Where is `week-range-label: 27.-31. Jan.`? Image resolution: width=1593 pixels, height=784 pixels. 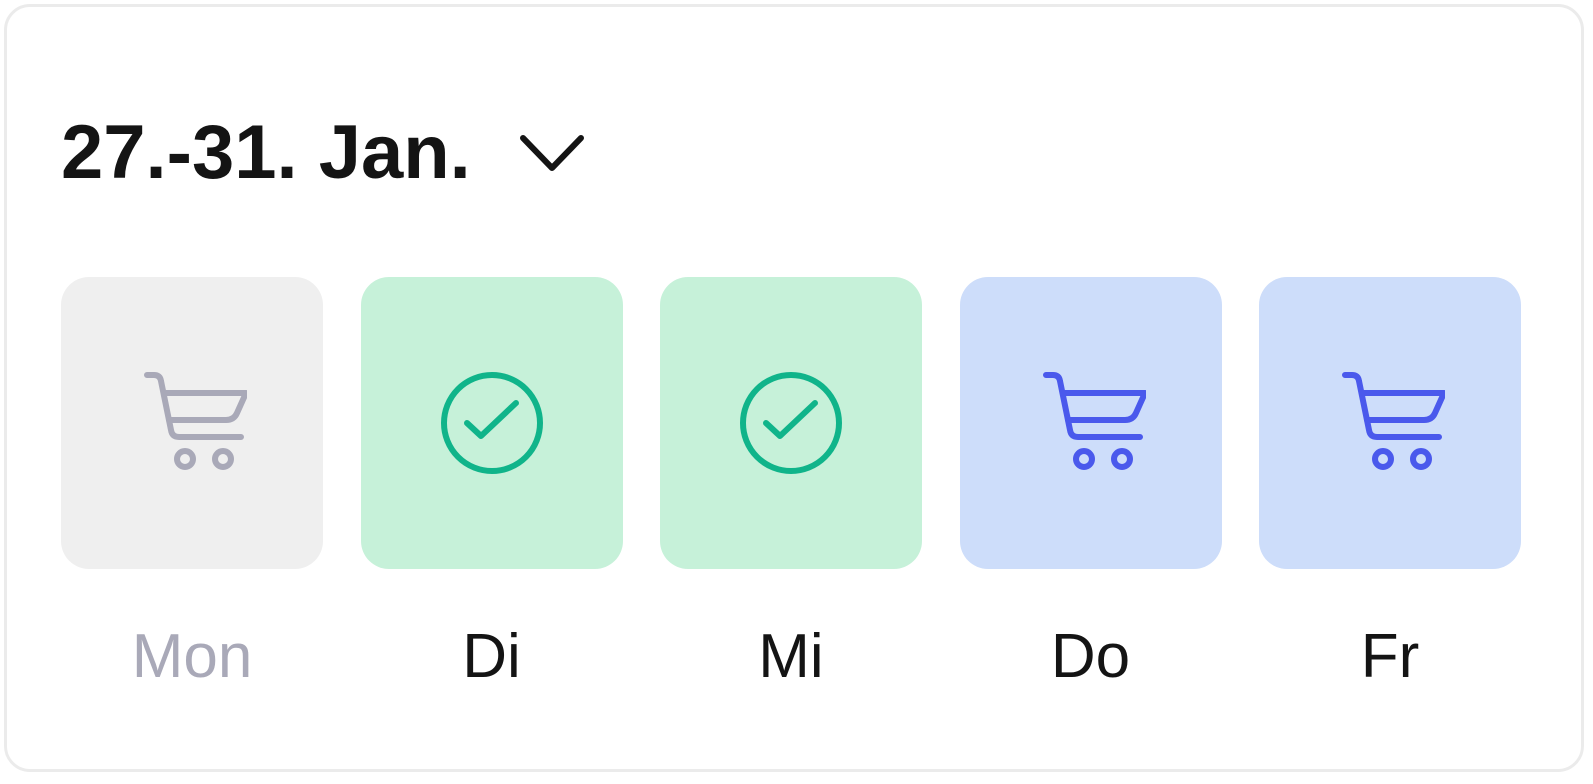 week-range-label: 27.-31. Jan. is located at coordinates (266, 152).